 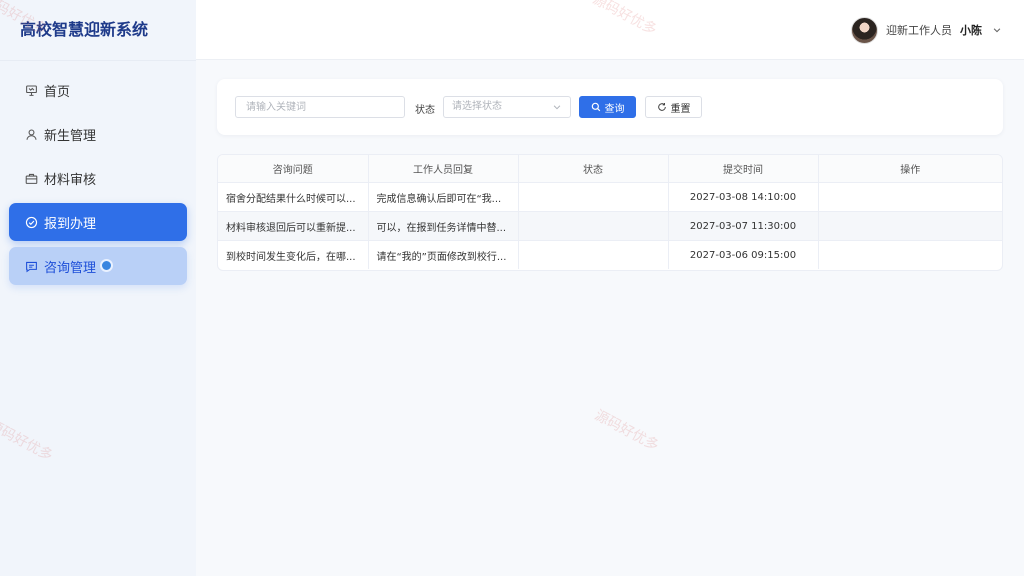 I want to click on user-role: 迎新工作人员, so click(x=919, y=30).